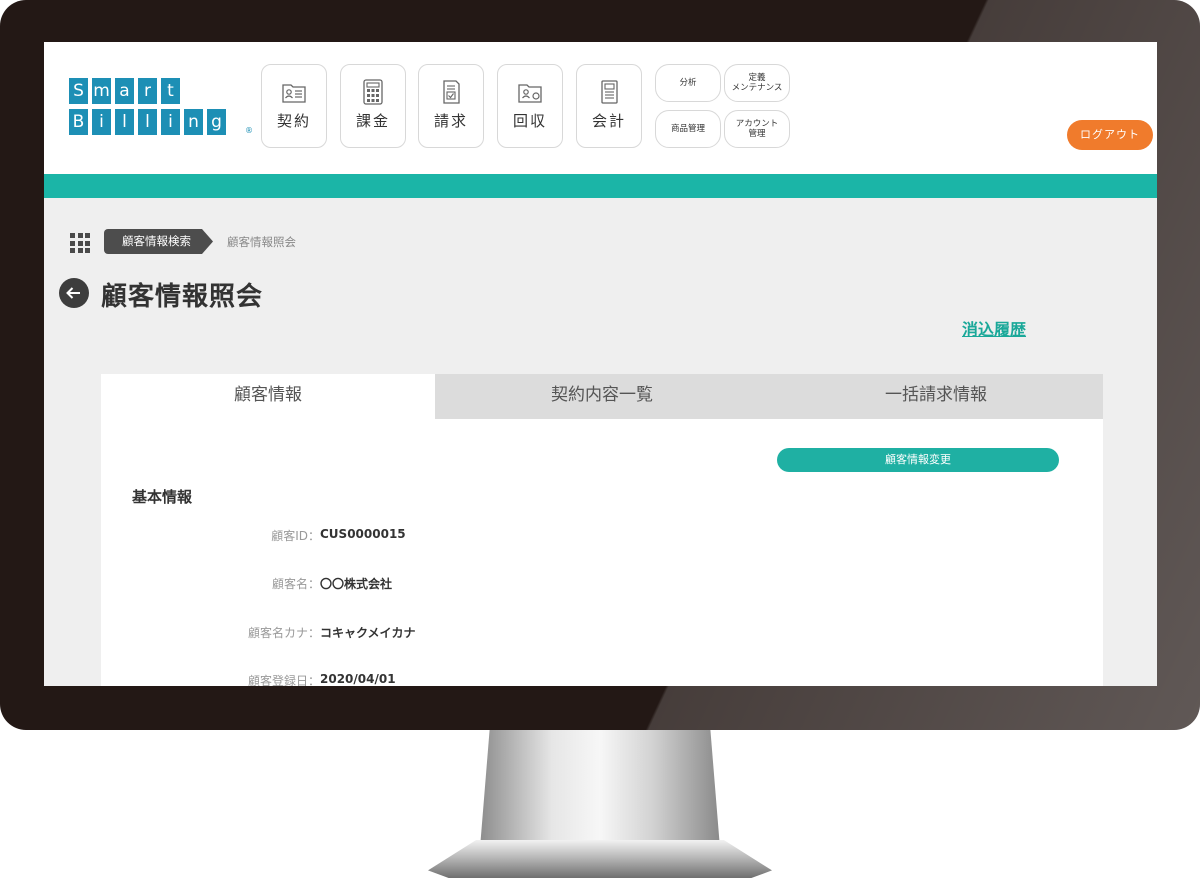 This screenshot has width=1200, height=880. Describe the element at coordinates (356, 584) in the screenshot. I see `field-value: 〇〇株式会社` at that location.